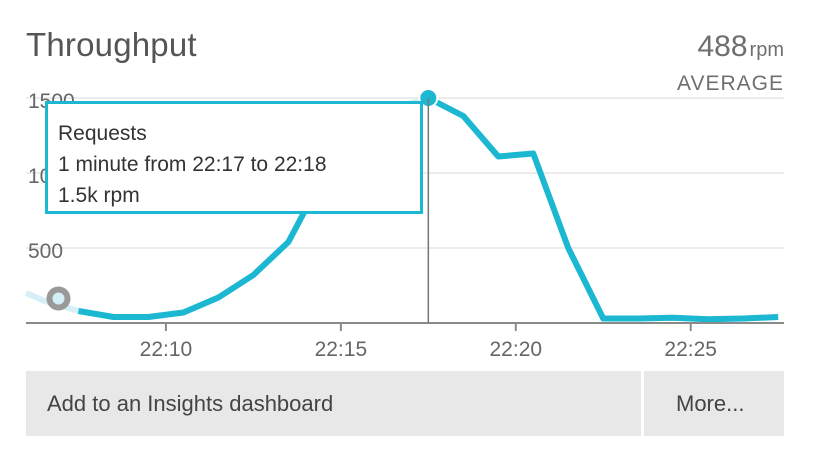  What do you see at coordinates (333, 403) in the screenshot?
I see `add-to-insights-button: Add to an Insights dashboard` at bounding box center [333, 403].